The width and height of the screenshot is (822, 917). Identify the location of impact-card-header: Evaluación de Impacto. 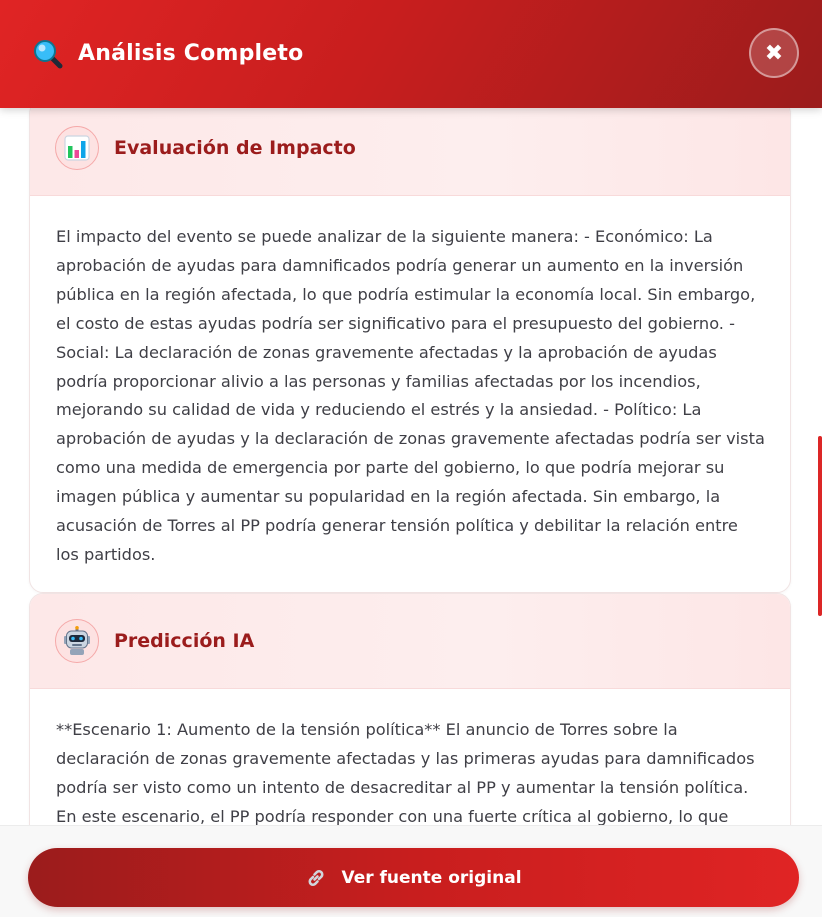
(410, 152).